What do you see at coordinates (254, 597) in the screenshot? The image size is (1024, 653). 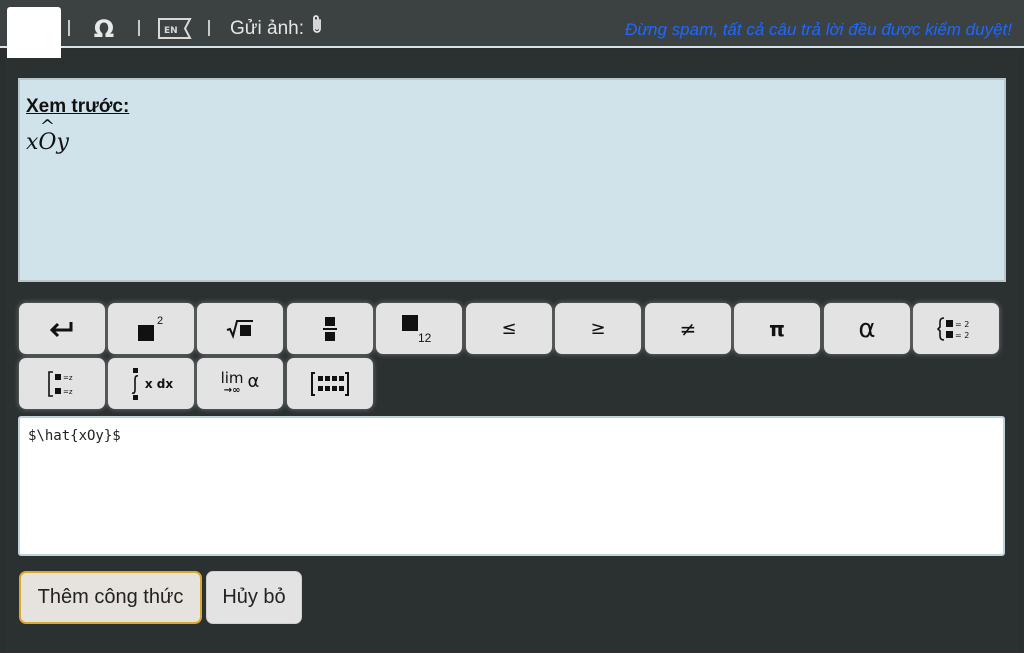 I see `cancel-button: Hủy bỏ` at bounding box center [254, 597].